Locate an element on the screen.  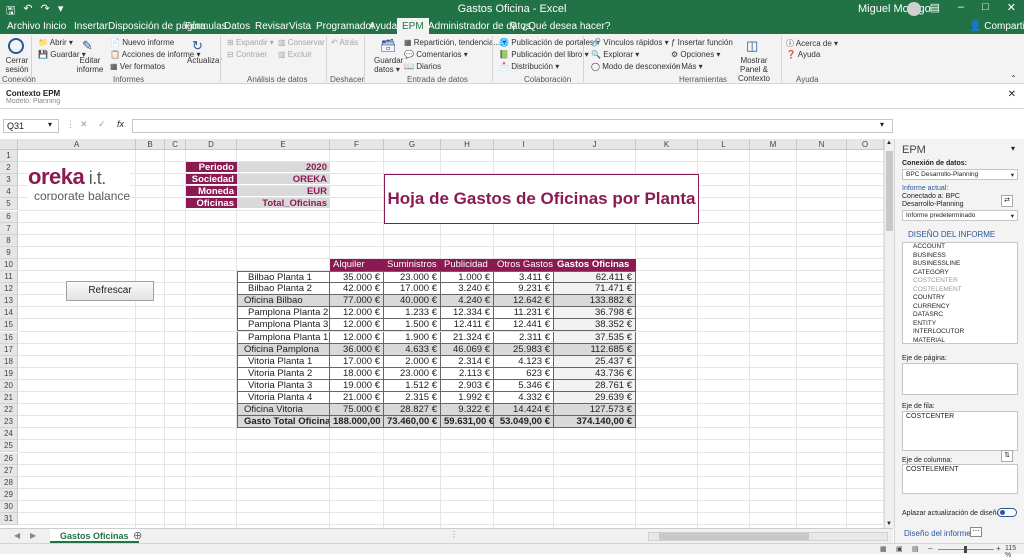
report-row-label: Pamplona Planta 3 is located at coordinates (283, 325).